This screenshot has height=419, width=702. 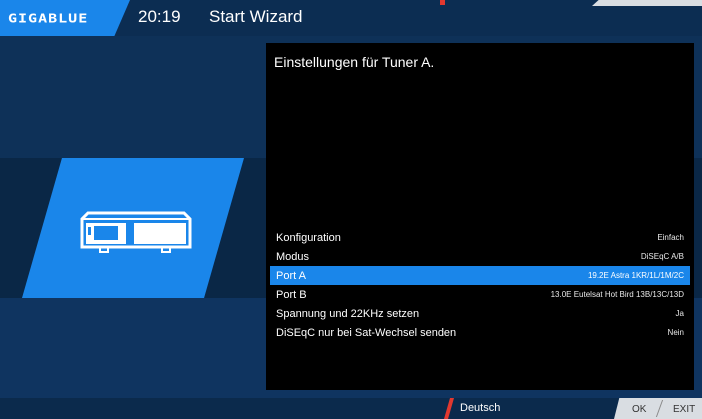 What do you see at coordinates (291, 275) in the screenshot?
I see `setting-label: Port A` at bounding box center [291, 275].